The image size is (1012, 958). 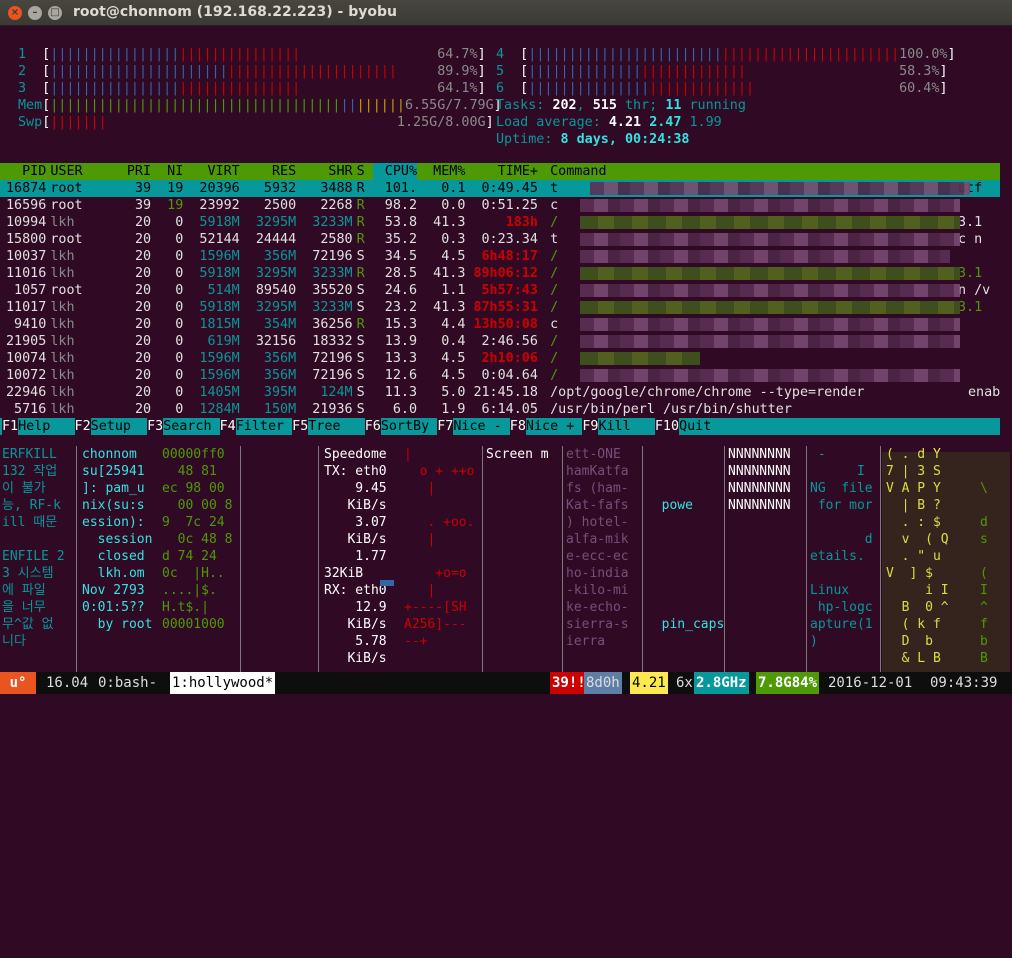 I want to click on cpu-meter-value: 60.4%, so click(x=919, y=88).